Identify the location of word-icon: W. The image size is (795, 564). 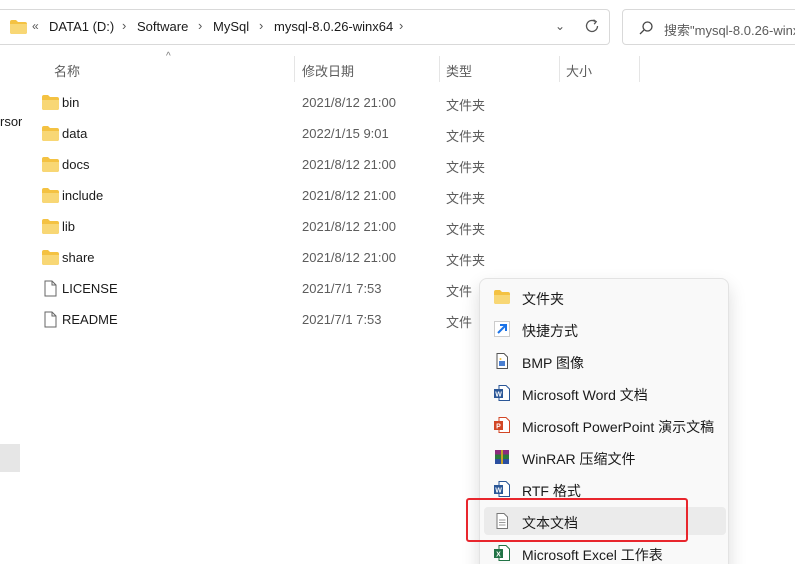
(502, 393).